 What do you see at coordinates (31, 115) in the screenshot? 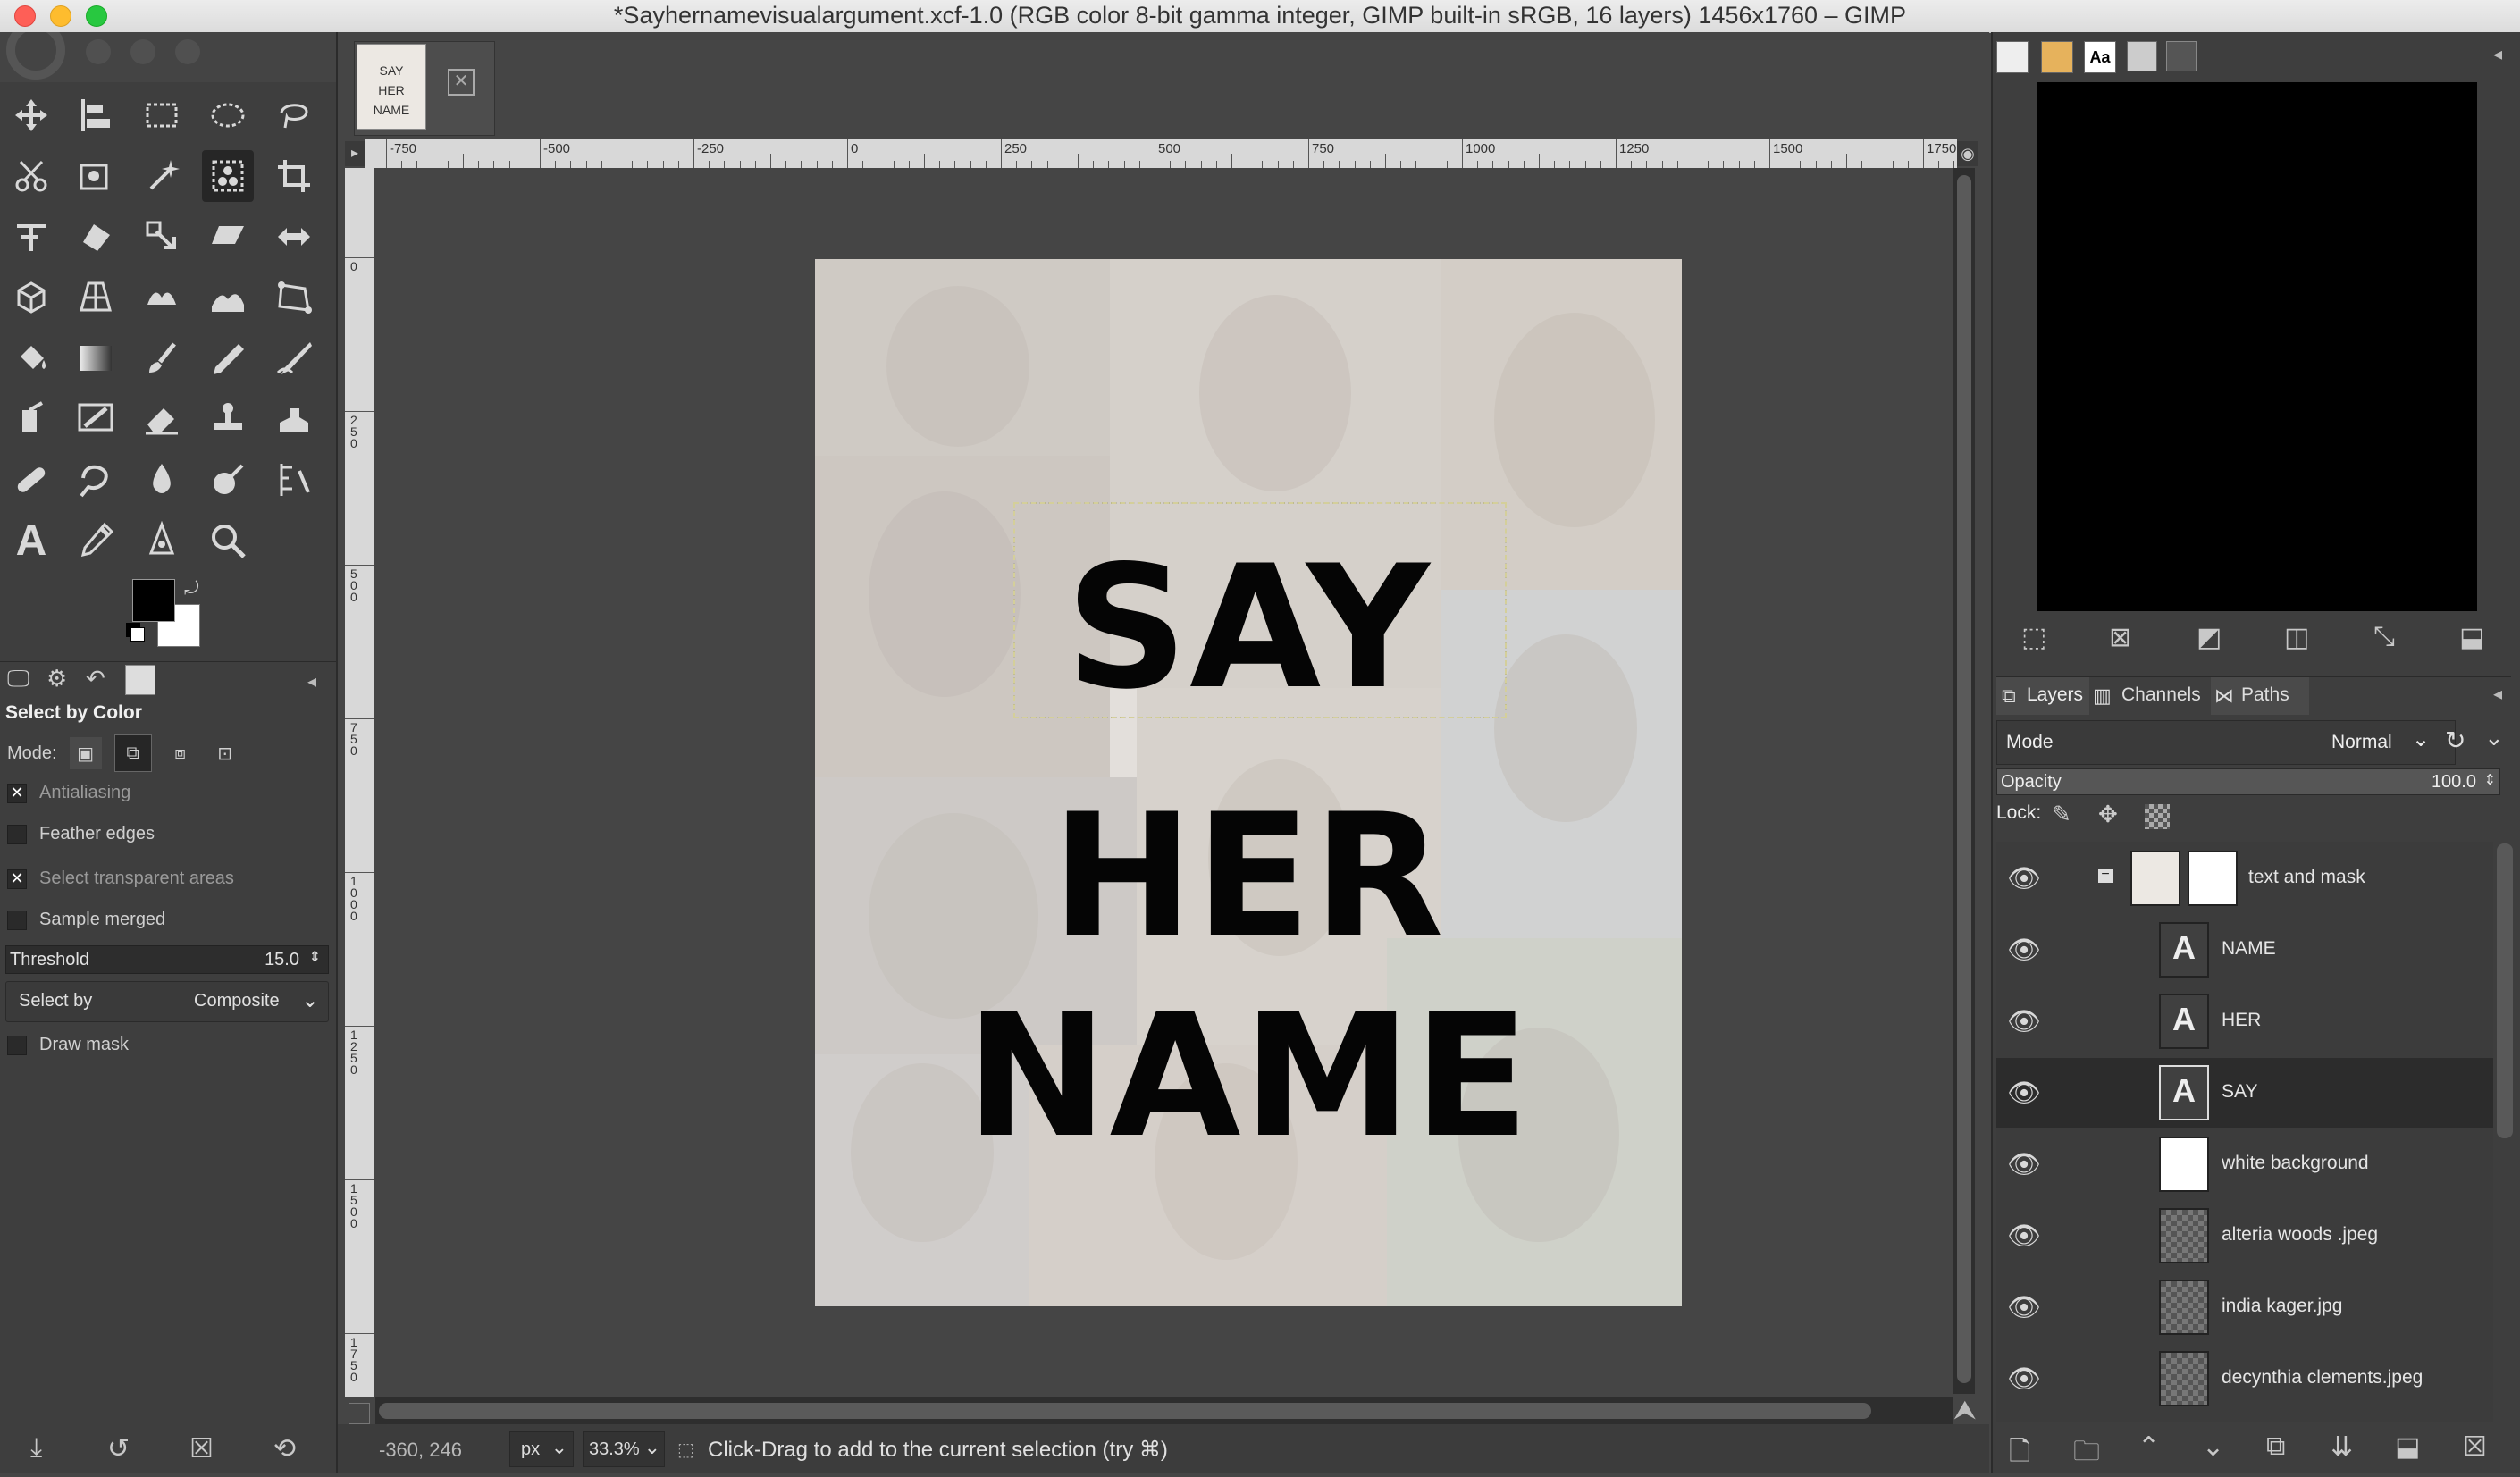
I see `move-tool-icon` at bounding box center [31, 115].